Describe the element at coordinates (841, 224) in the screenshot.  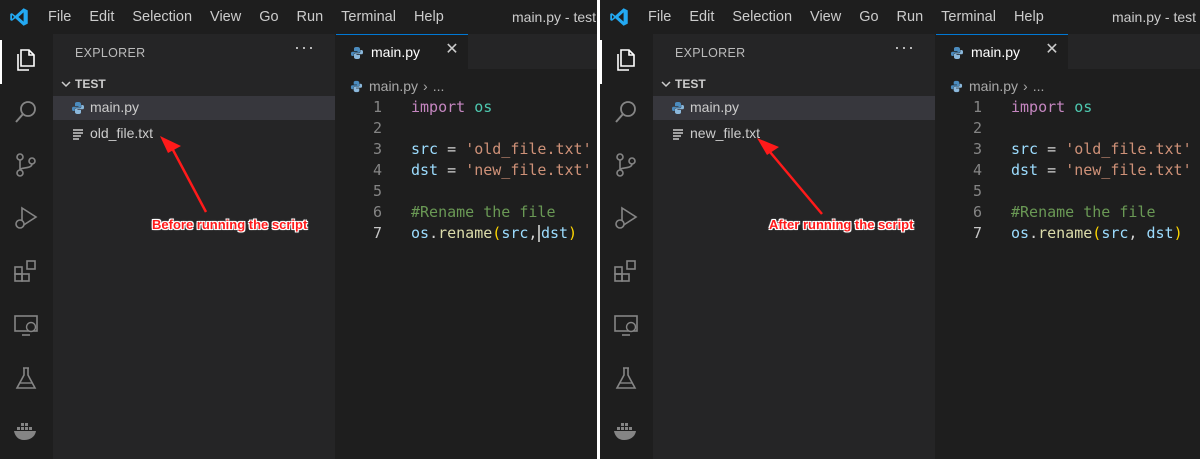
I see `annotation-label: After running the script` at that location.